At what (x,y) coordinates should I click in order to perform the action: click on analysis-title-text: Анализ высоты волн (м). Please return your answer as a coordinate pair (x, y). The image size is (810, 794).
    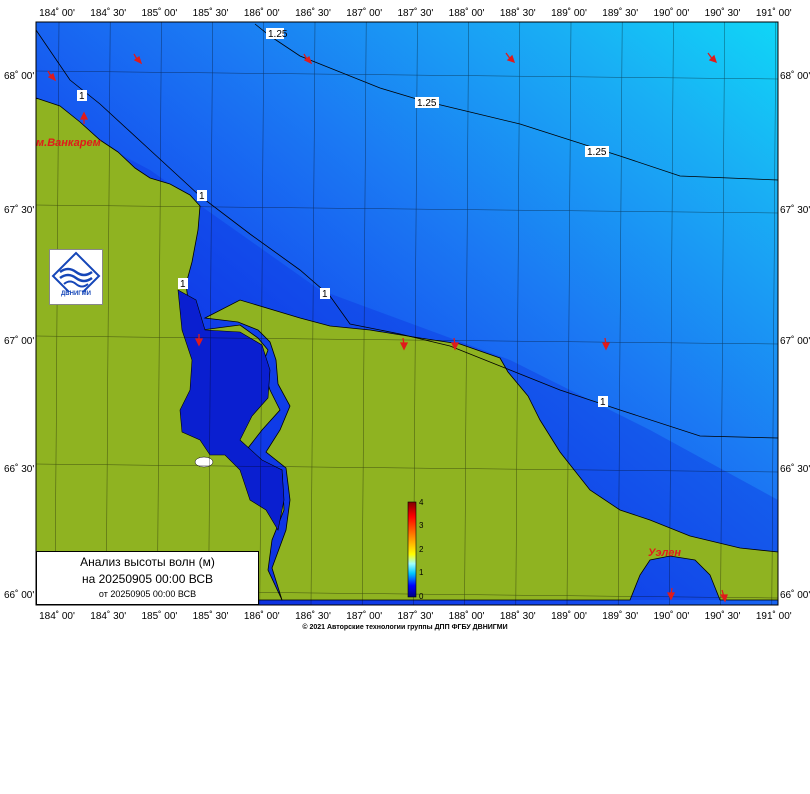
    Looking at the image, I should click on (147, 562).